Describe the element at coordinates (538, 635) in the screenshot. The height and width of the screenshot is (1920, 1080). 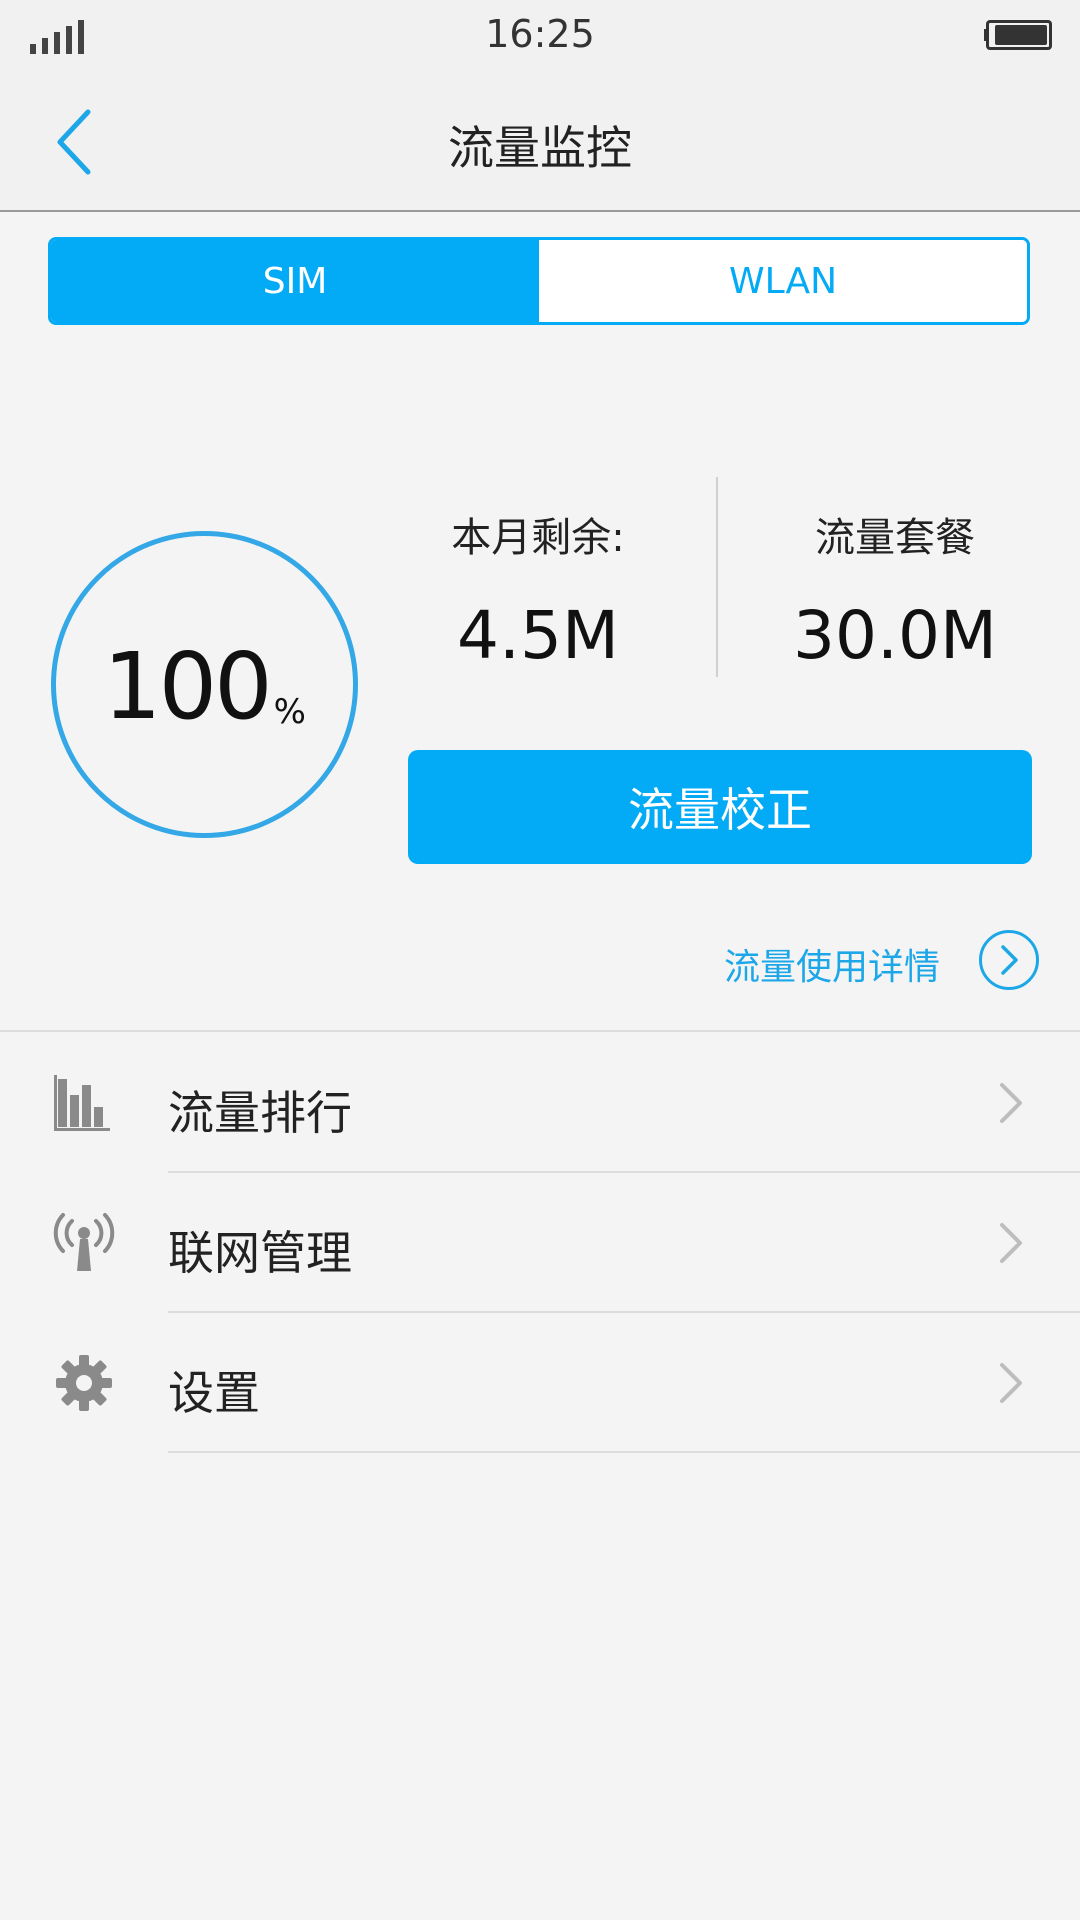
I see `remaining-value: 4.5M` at that location.